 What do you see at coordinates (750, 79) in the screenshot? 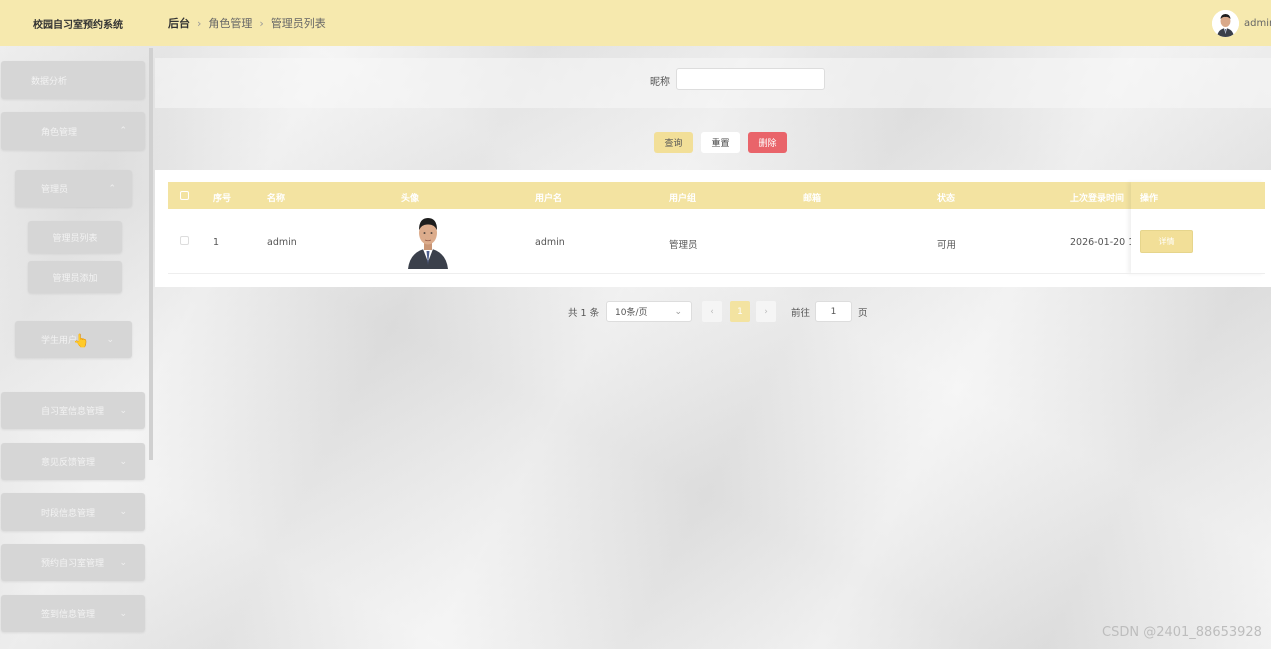
I see `nickname-input` at bounding box center [750, 79].